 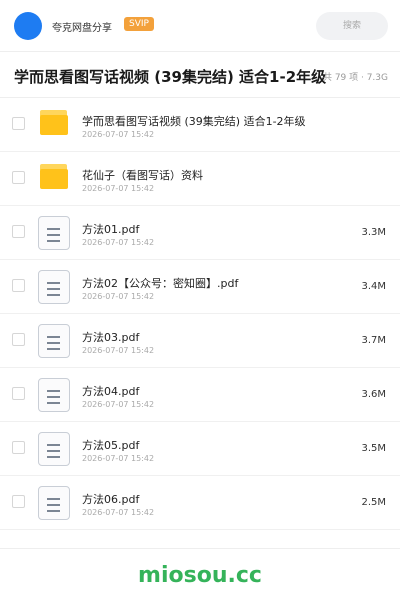 What do you see at coordinates (194, 121) in the screenshot?
I see `item-name: 学而思看图写话视频 (39集完结) 适合1-2年级` at bounding box center [194, 121].